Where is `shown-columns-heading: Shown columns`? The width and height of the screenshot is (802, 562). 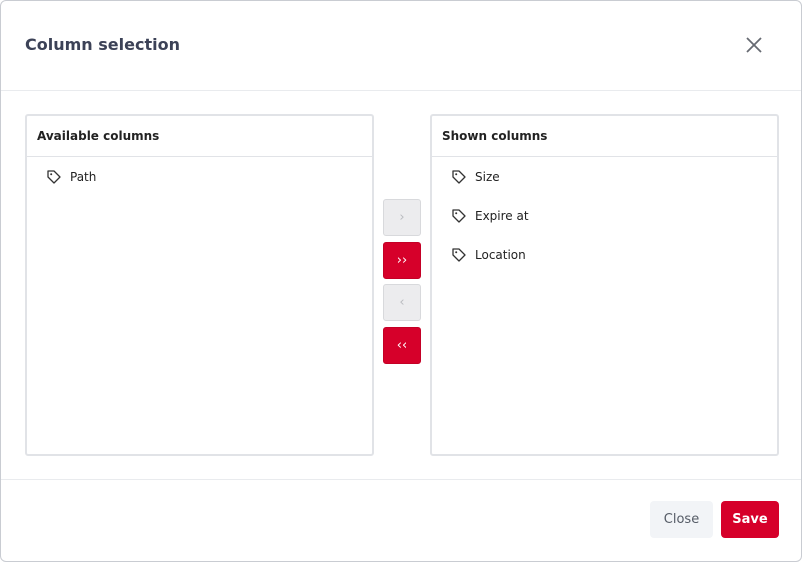 shown-columns-heading: Shown columns is located at coordinates (604, 136).